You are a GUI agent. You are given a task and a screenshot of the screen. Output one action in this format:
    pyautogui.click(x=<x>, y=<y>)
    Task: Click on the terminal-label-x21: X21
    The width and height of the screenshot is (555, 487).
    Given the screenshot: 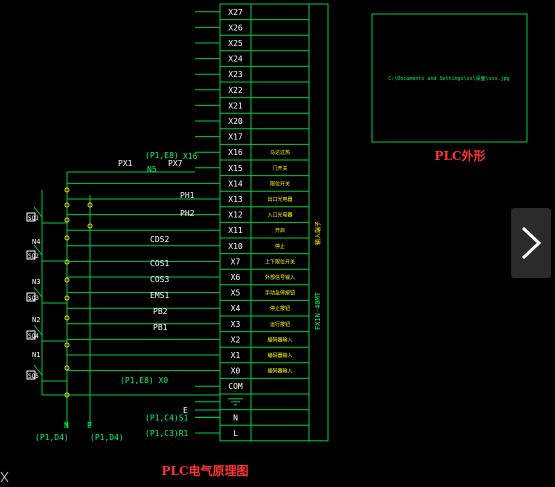 What is the action you would take?
    pyautogui.click(x=235, y=105)
    